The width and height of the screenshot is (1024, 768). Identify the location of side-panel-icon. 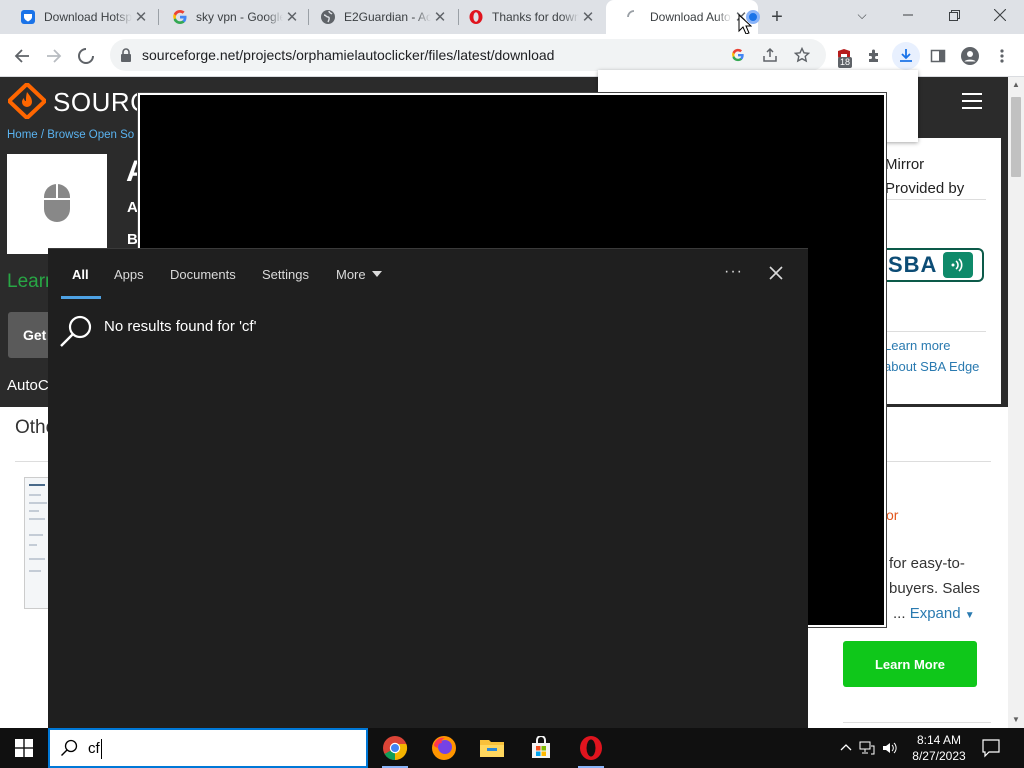
(938, 56).